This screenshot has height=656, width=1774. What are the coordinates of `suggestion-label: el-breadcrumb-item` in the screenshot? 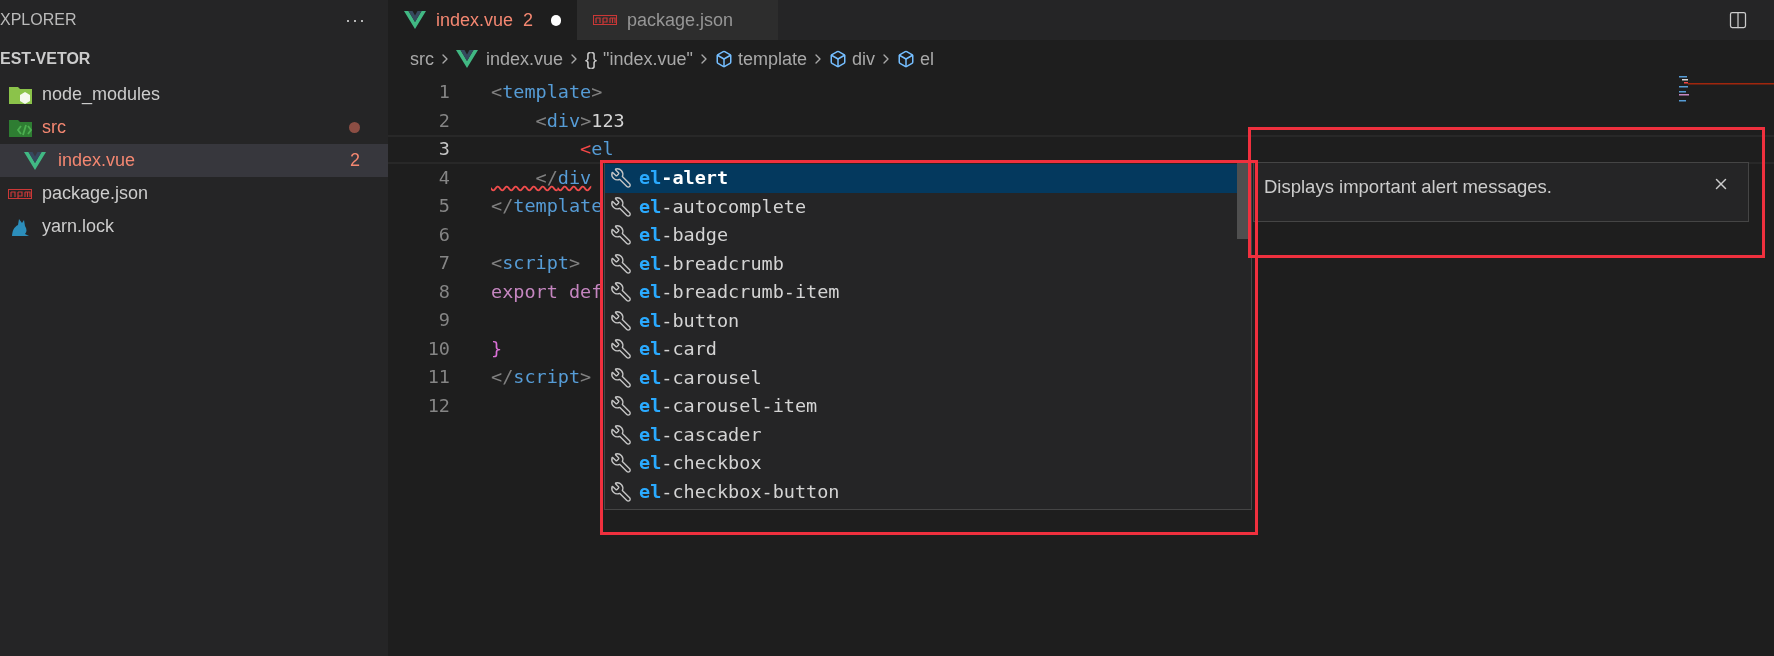 It's located at (739, 292).